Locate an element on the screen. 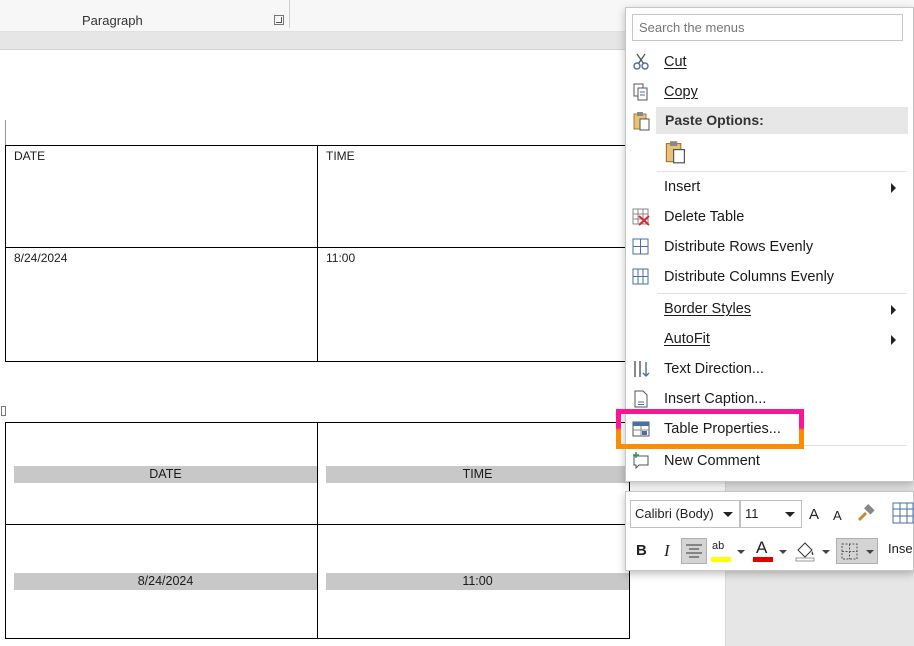 The image size is (914, 646). mini-toolbar: Calibri (Body) 11 A A B I ab A Inse is located at coordinates (769, 531).